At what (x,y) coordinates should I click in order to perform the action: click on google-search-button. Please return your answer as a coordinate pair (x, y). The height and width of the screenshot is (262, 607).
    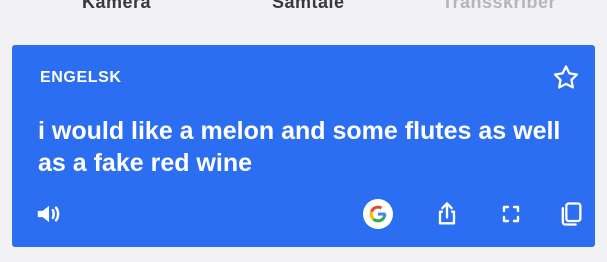
    Looking at the image, I should click on (378, 214).